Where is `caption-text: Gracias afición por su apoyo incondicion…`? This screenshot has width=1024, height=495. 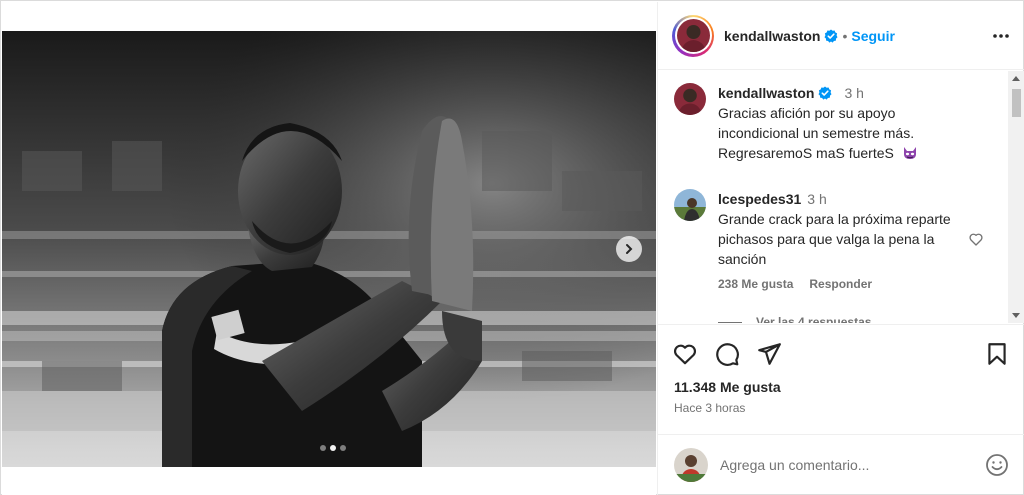 caption-text: Gracias afición por su apoyo incondicion… is located at coordinates (816, 133).